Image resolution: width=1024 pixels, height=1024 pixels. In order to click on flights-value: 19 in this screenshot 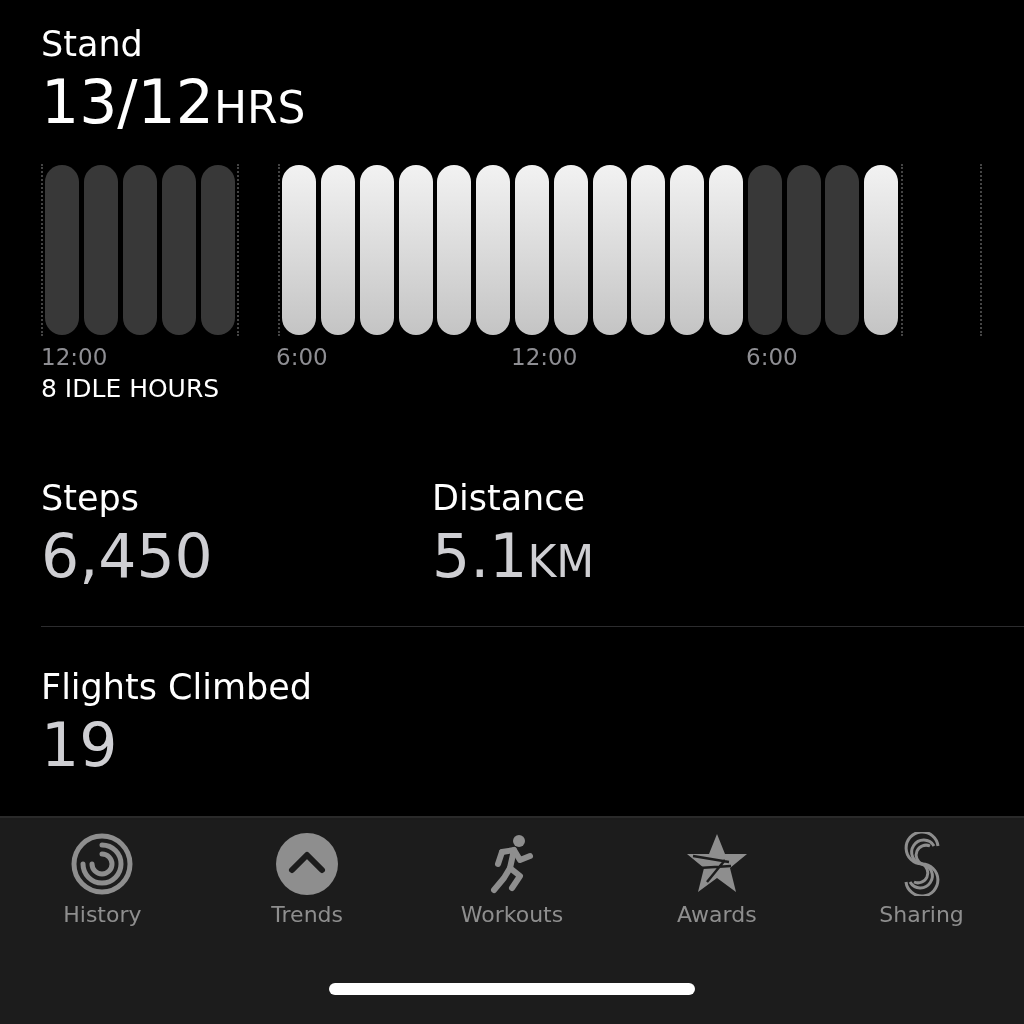, I will do `click(80, 745)`.